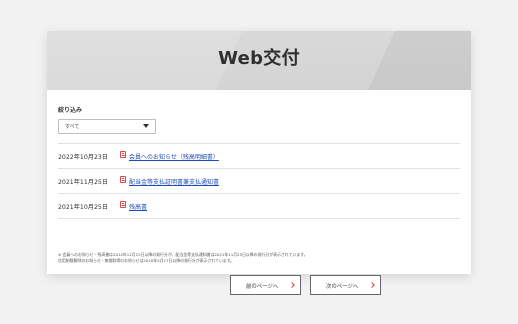 This screenshot has width=518, height=324. Describe the element at coordinates (174, 181) in the screenshot. I see `document-link: 配当金等支払証明書兼支払通知書` at that location.